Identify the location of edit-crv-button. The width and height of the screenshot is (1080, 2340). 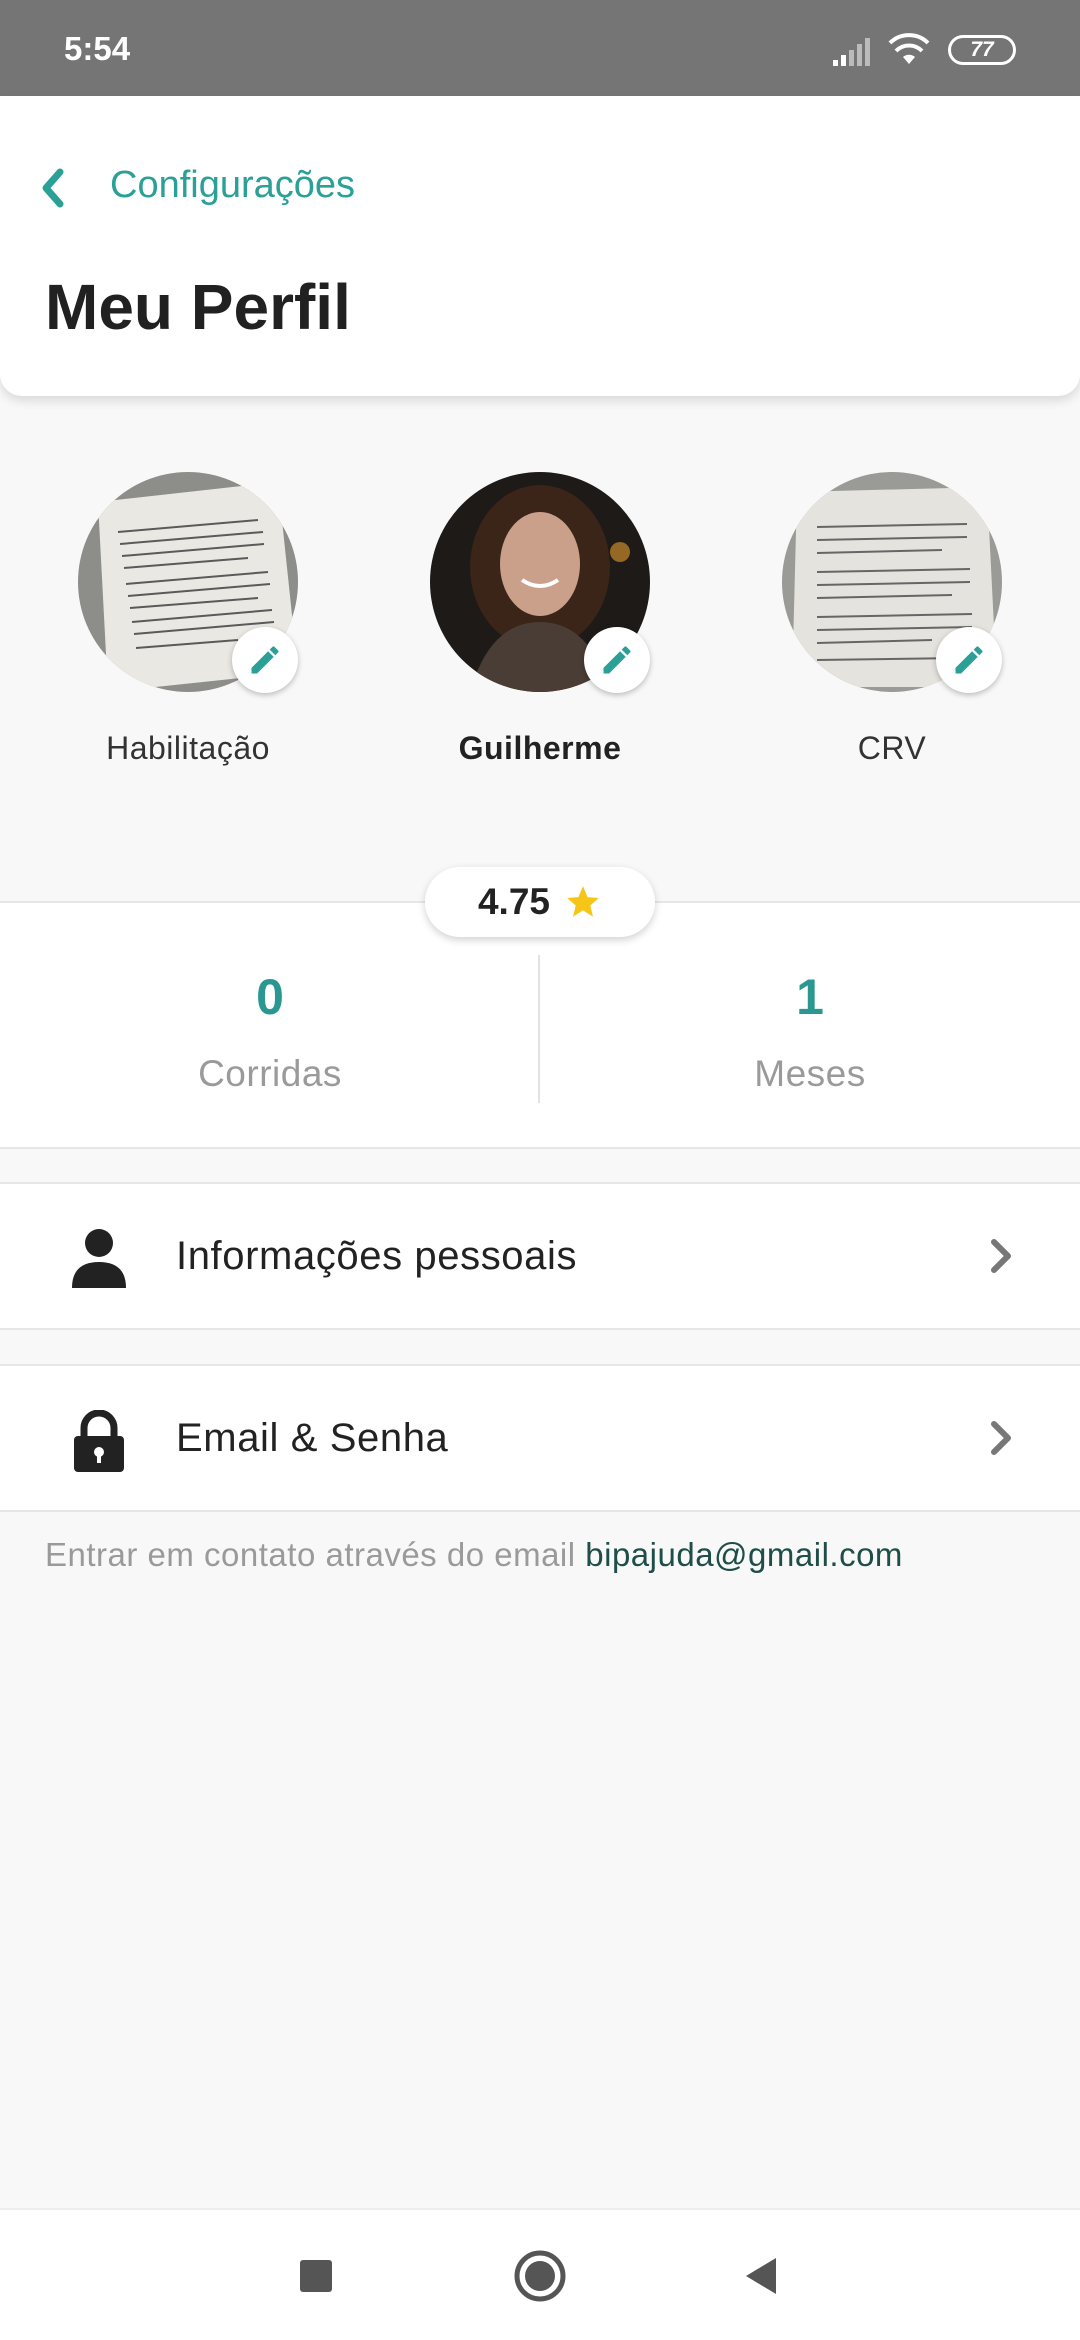
(969, 660).